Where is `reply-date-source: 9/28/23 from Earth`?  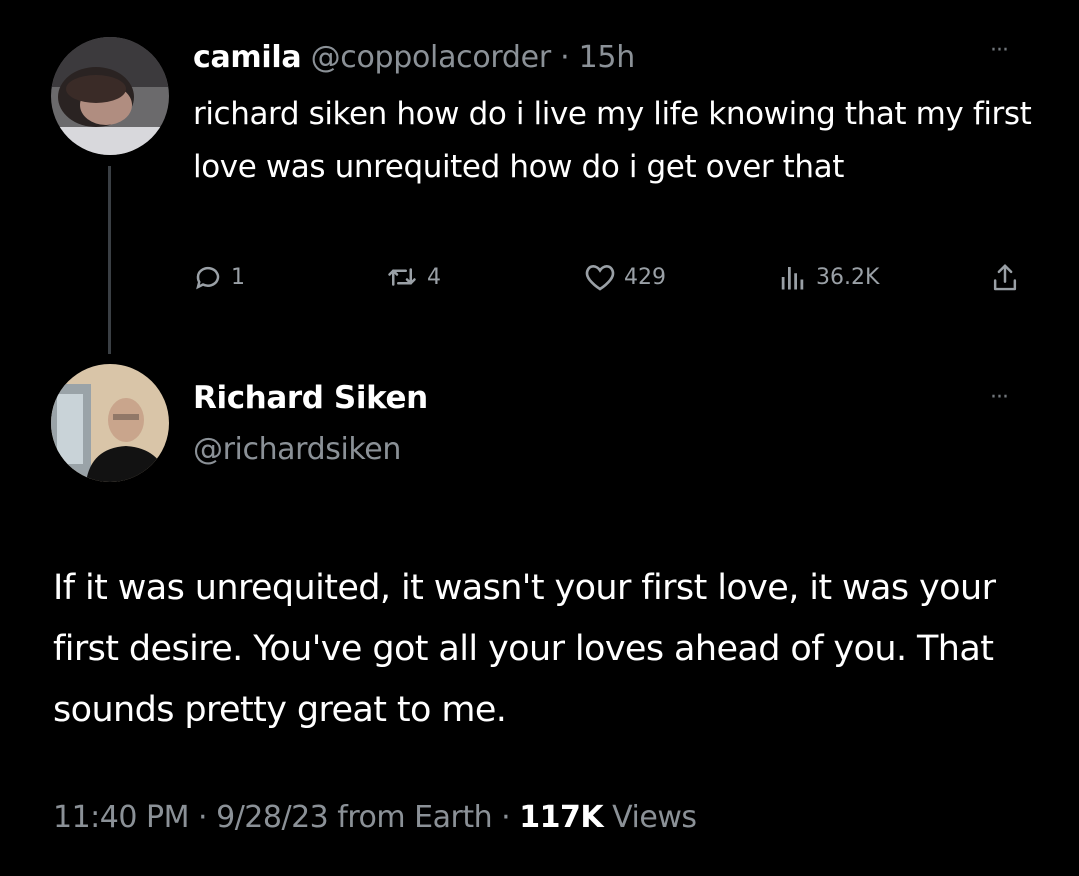 reply-date-source: 9/28/23 from Earth is located at coordinates (354, 817).